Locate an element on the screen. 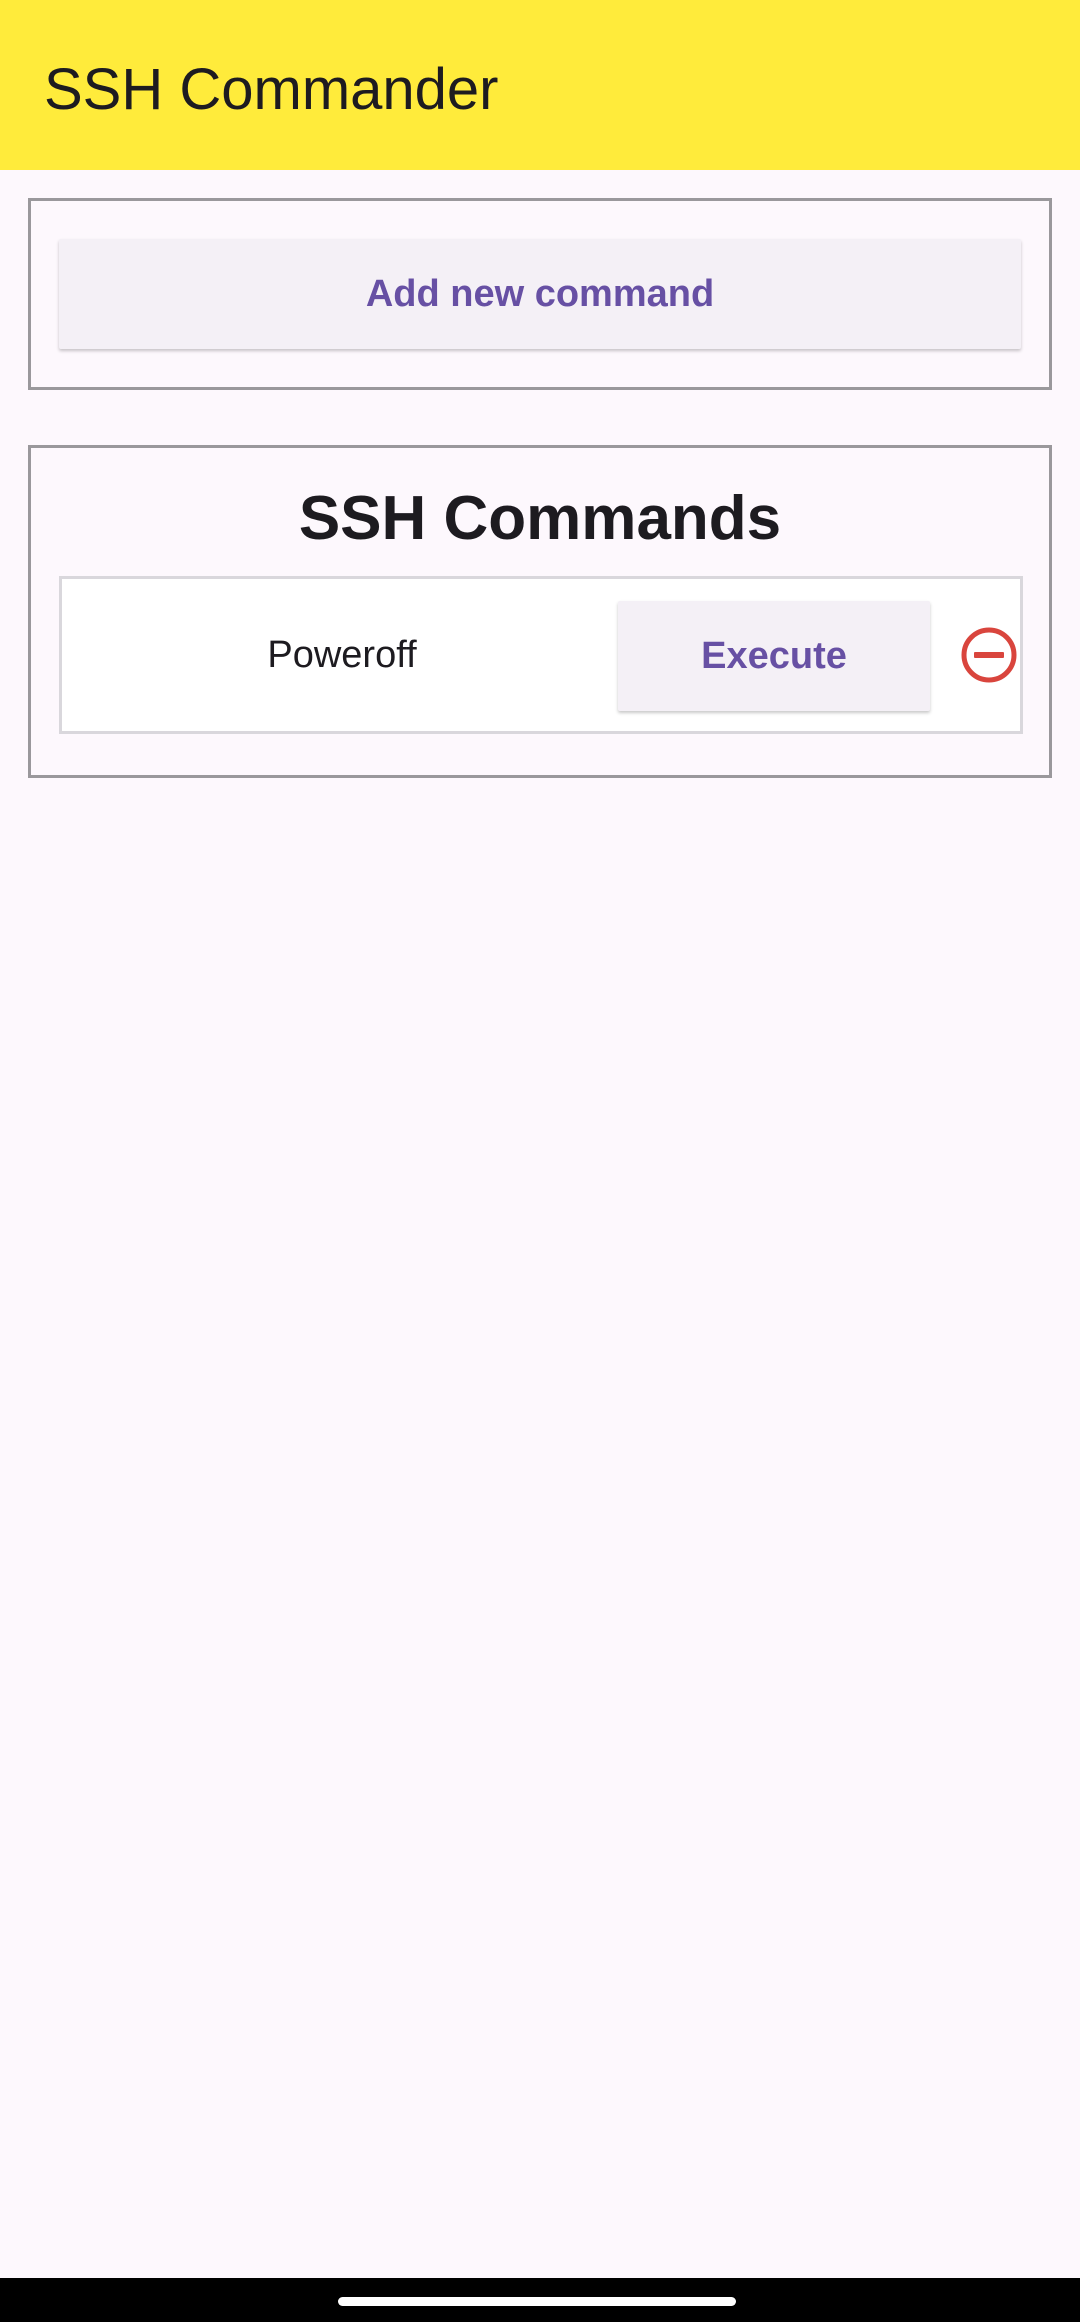  system-navigation-bar is located at coordinates (540, 2300).